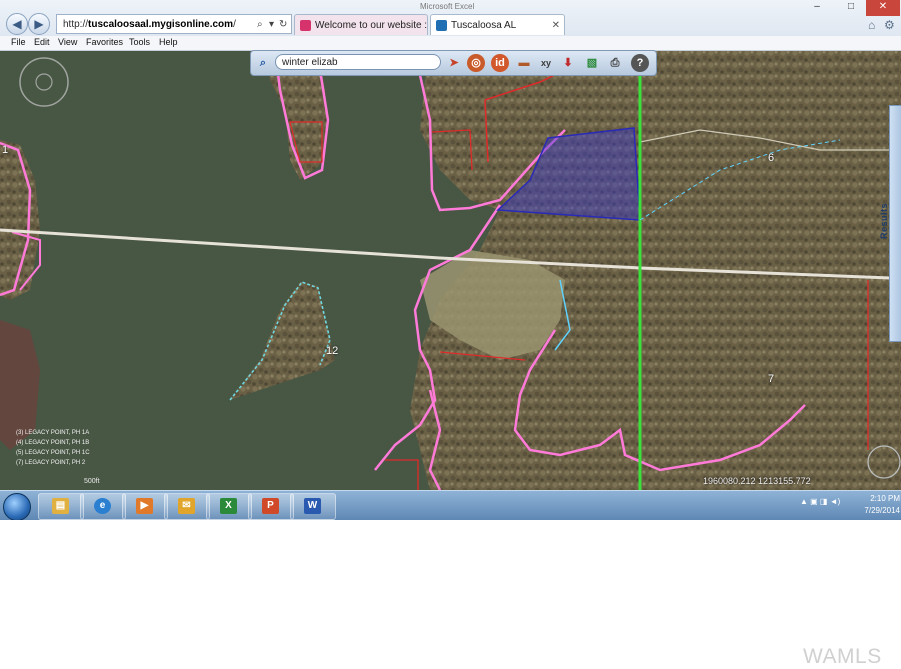  Describe the element at coordinates (103, 506) in the screenshot. I see `internet-explorer-icon: e` at that location.